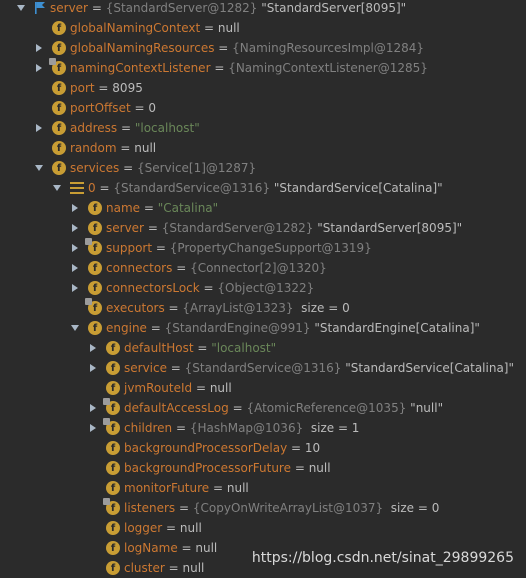  Describe the element at coordinates (77, 188) in the screenshot. I see `list-icon` at that location.